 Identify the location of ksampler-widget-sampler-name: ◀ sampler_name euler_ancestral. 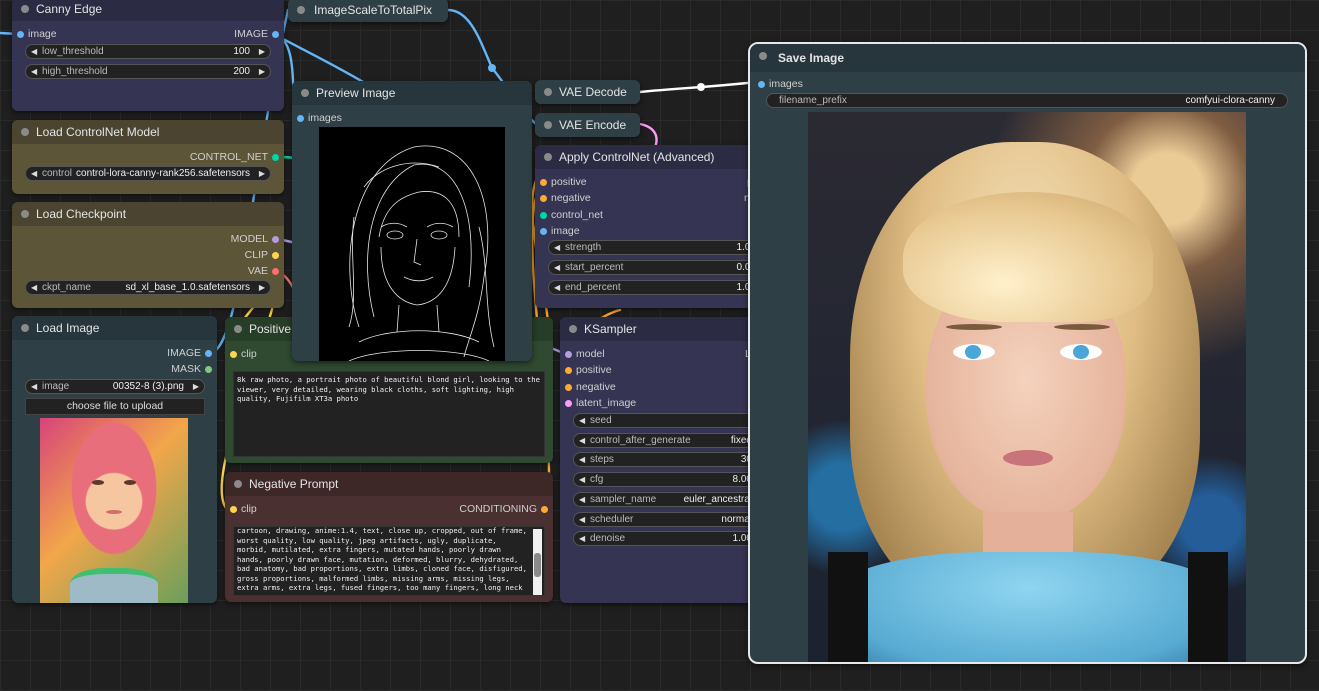
(666, 499).